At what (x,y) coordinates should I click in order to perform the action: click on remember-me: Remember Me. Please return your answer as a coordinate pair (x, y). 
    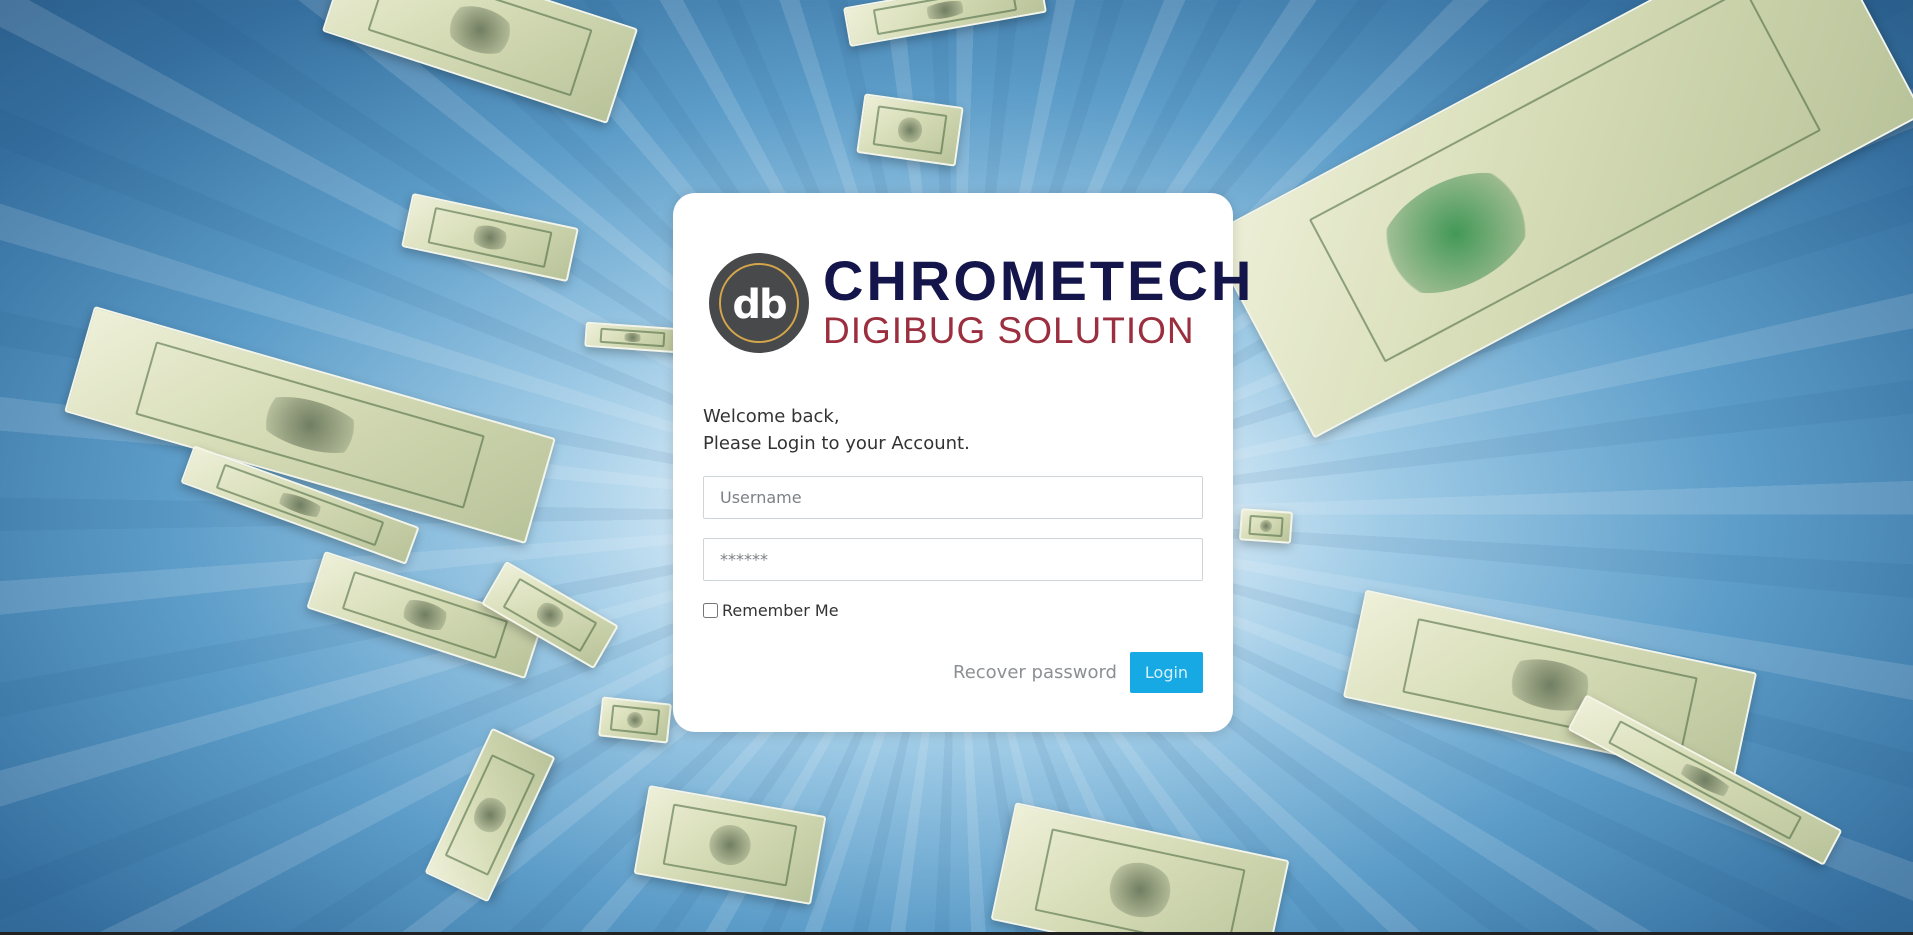
    Looking at the image, I should click on (771, 610).